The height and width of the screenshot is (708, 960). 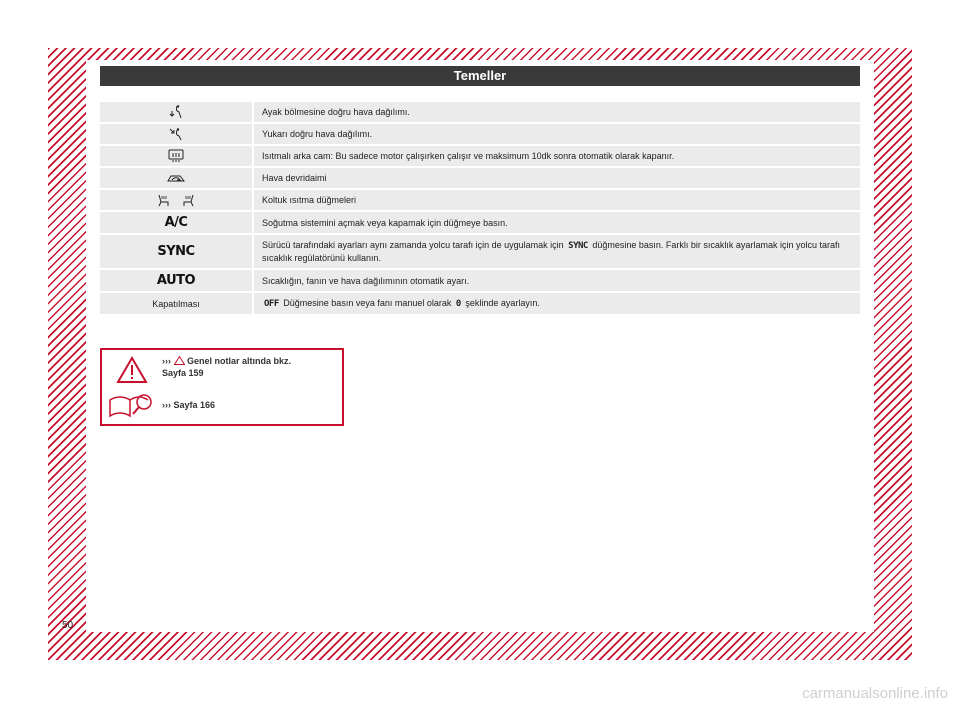 What do you see at coordinates (309, 200) in the screenshot?
I see `row-description: Koltuk ısıtma düğmeleri` at bounding box center [309, 200].